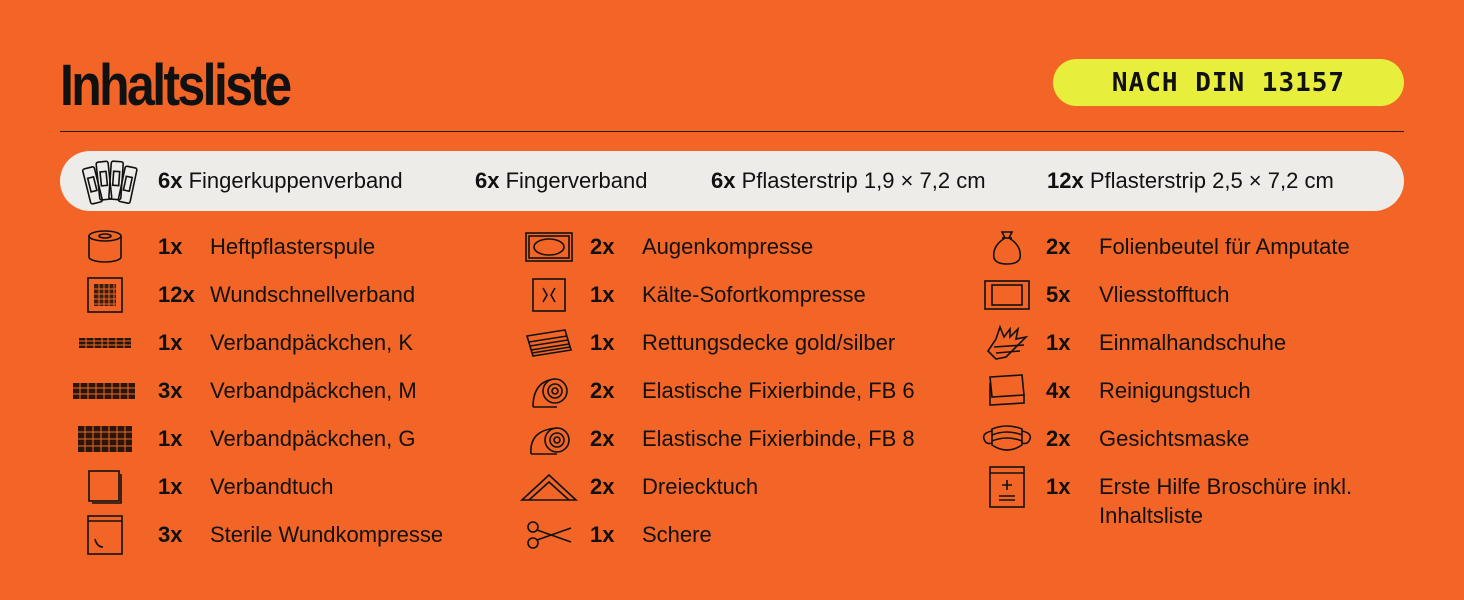 The height and width of the screenshot is (600, 1464). What do you see at coordinates (1007, 391) in the screenshot?
I see `wipe-icon` at bounding box center [1007, 391].